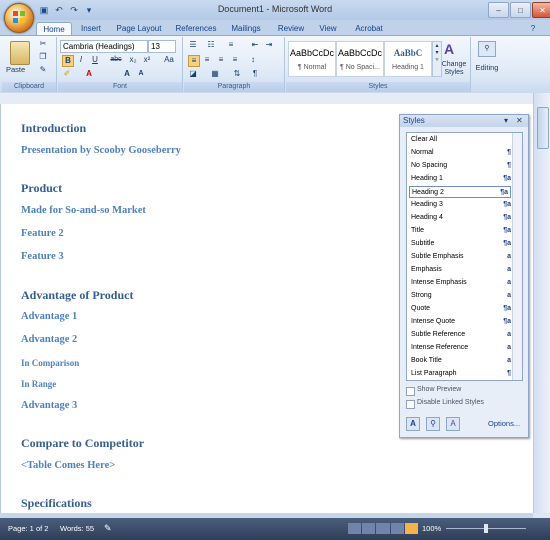  What do you see at coordinates (211, 45) in the screenshot?
I see `numbering-icon: ☷` at bounding box center [211, 45].